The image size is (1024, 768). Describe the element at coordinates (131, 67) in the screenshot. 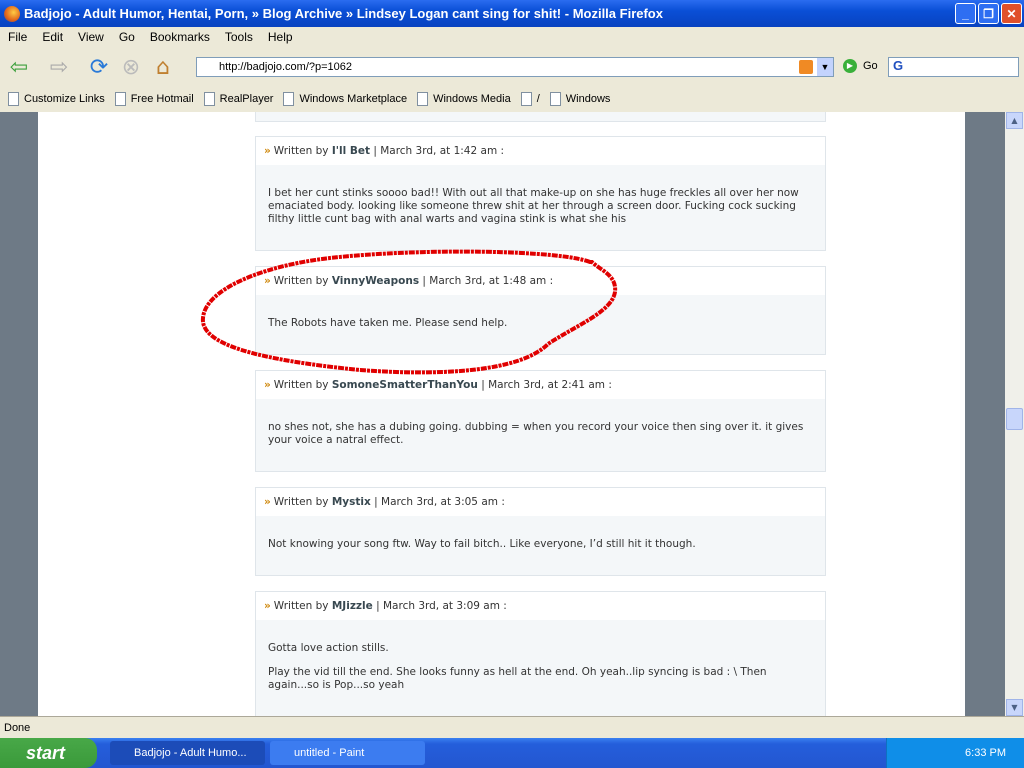

I see `stop-icon: ⊗` at that location.